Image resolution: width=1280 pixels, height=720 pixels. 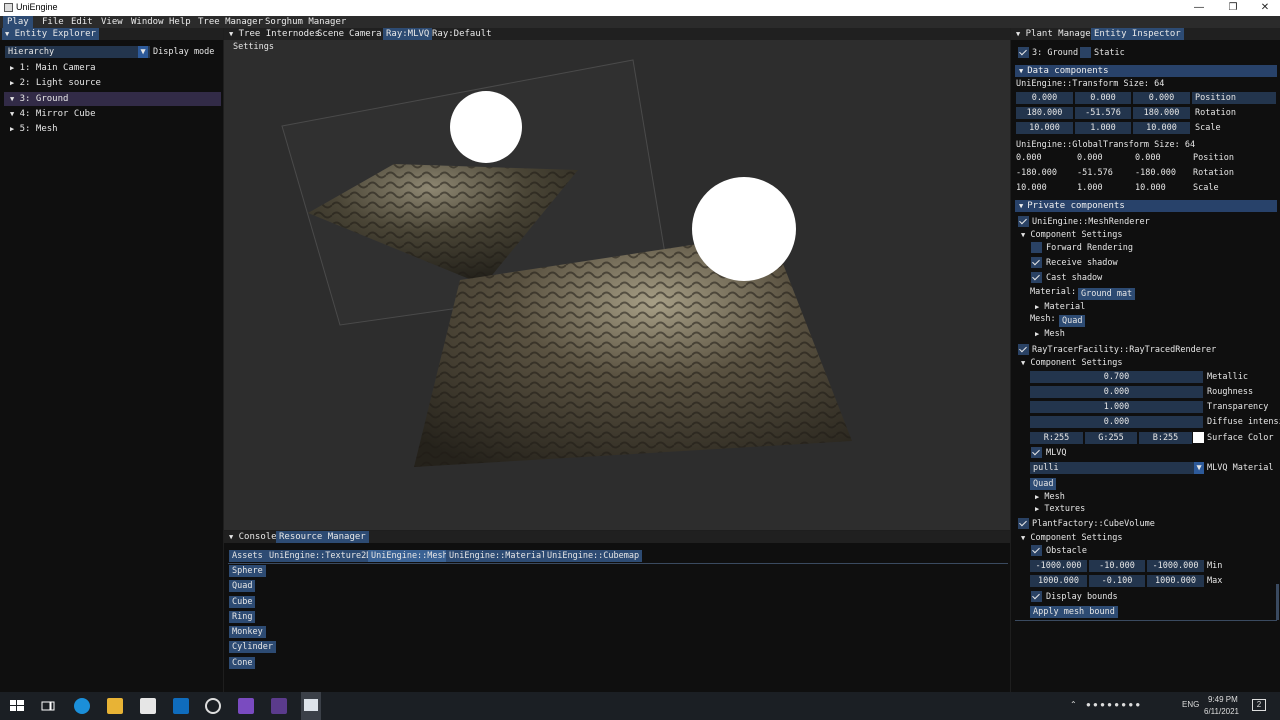 I want to click on store-icon, so click(x=148, y=706).